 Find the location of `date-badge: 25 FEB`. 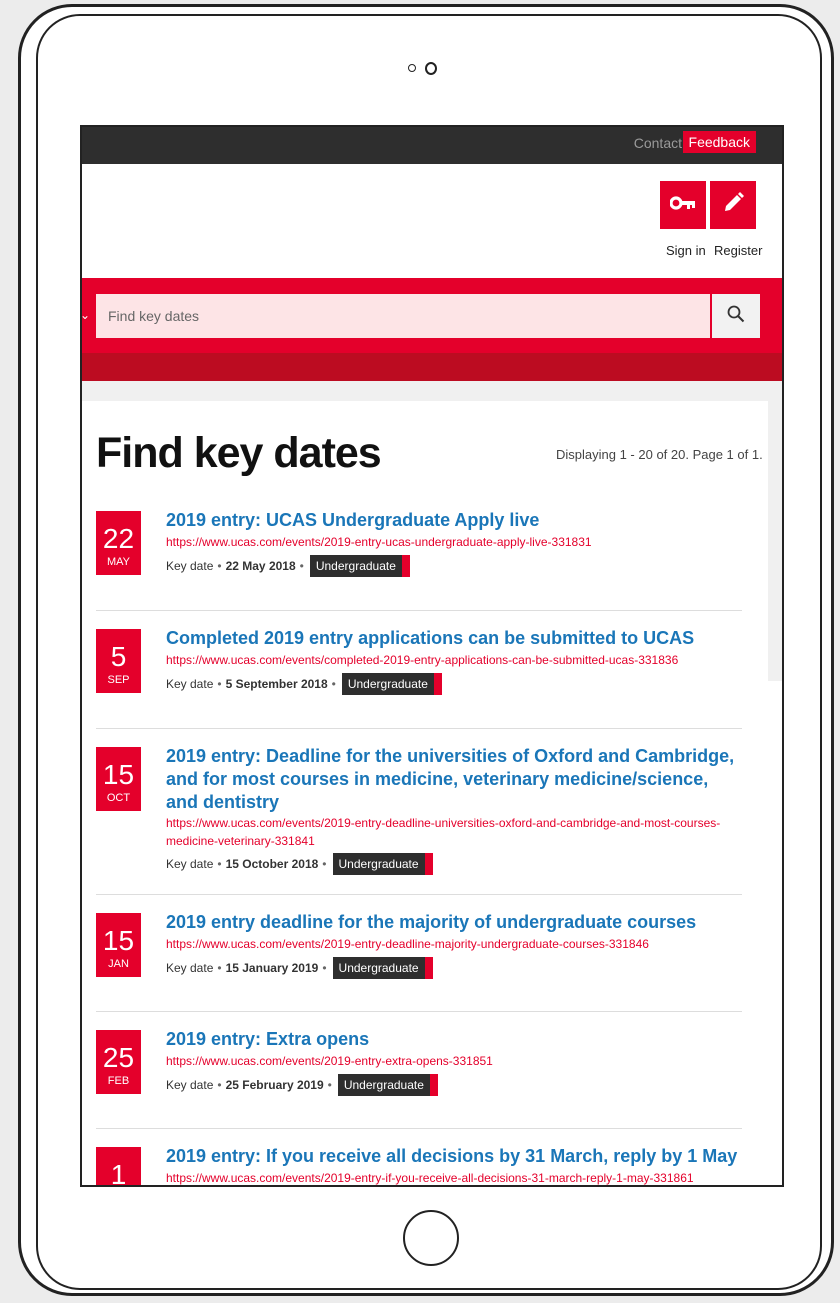

date-badge: 25 FEB is located at coordinates (118, 1062).